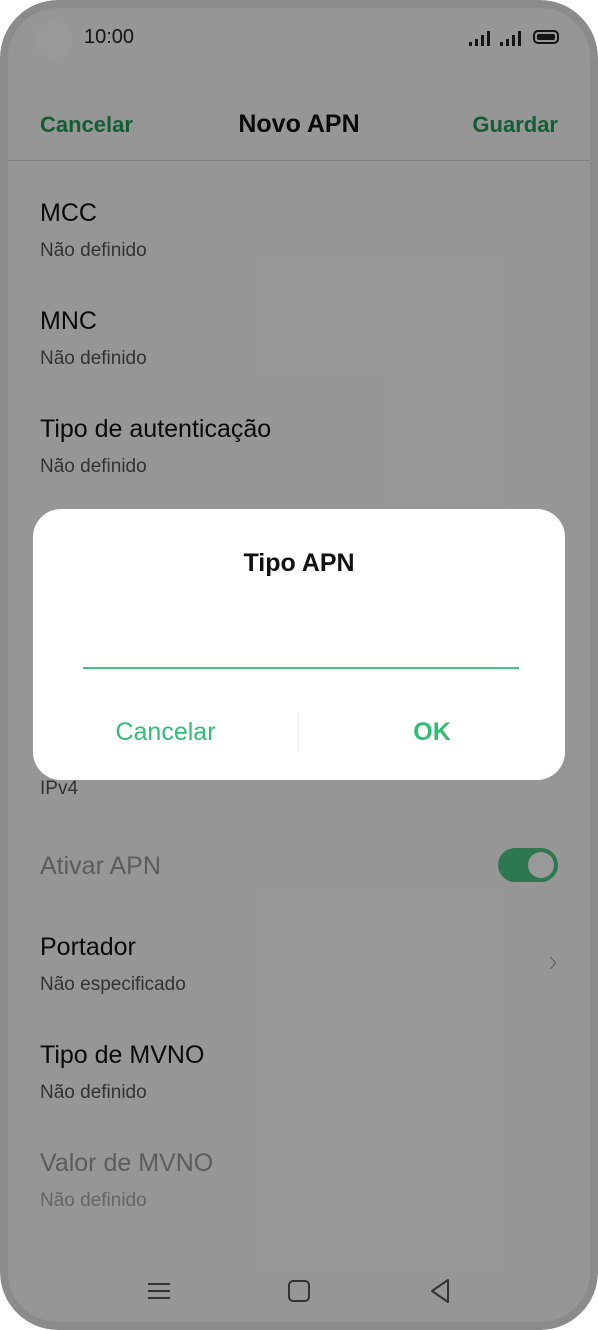 The image size is (598, 1330). Describe the element at coordinates (432, 732) in the screenshot. I see `dialog-ok-button: OK` at that location.